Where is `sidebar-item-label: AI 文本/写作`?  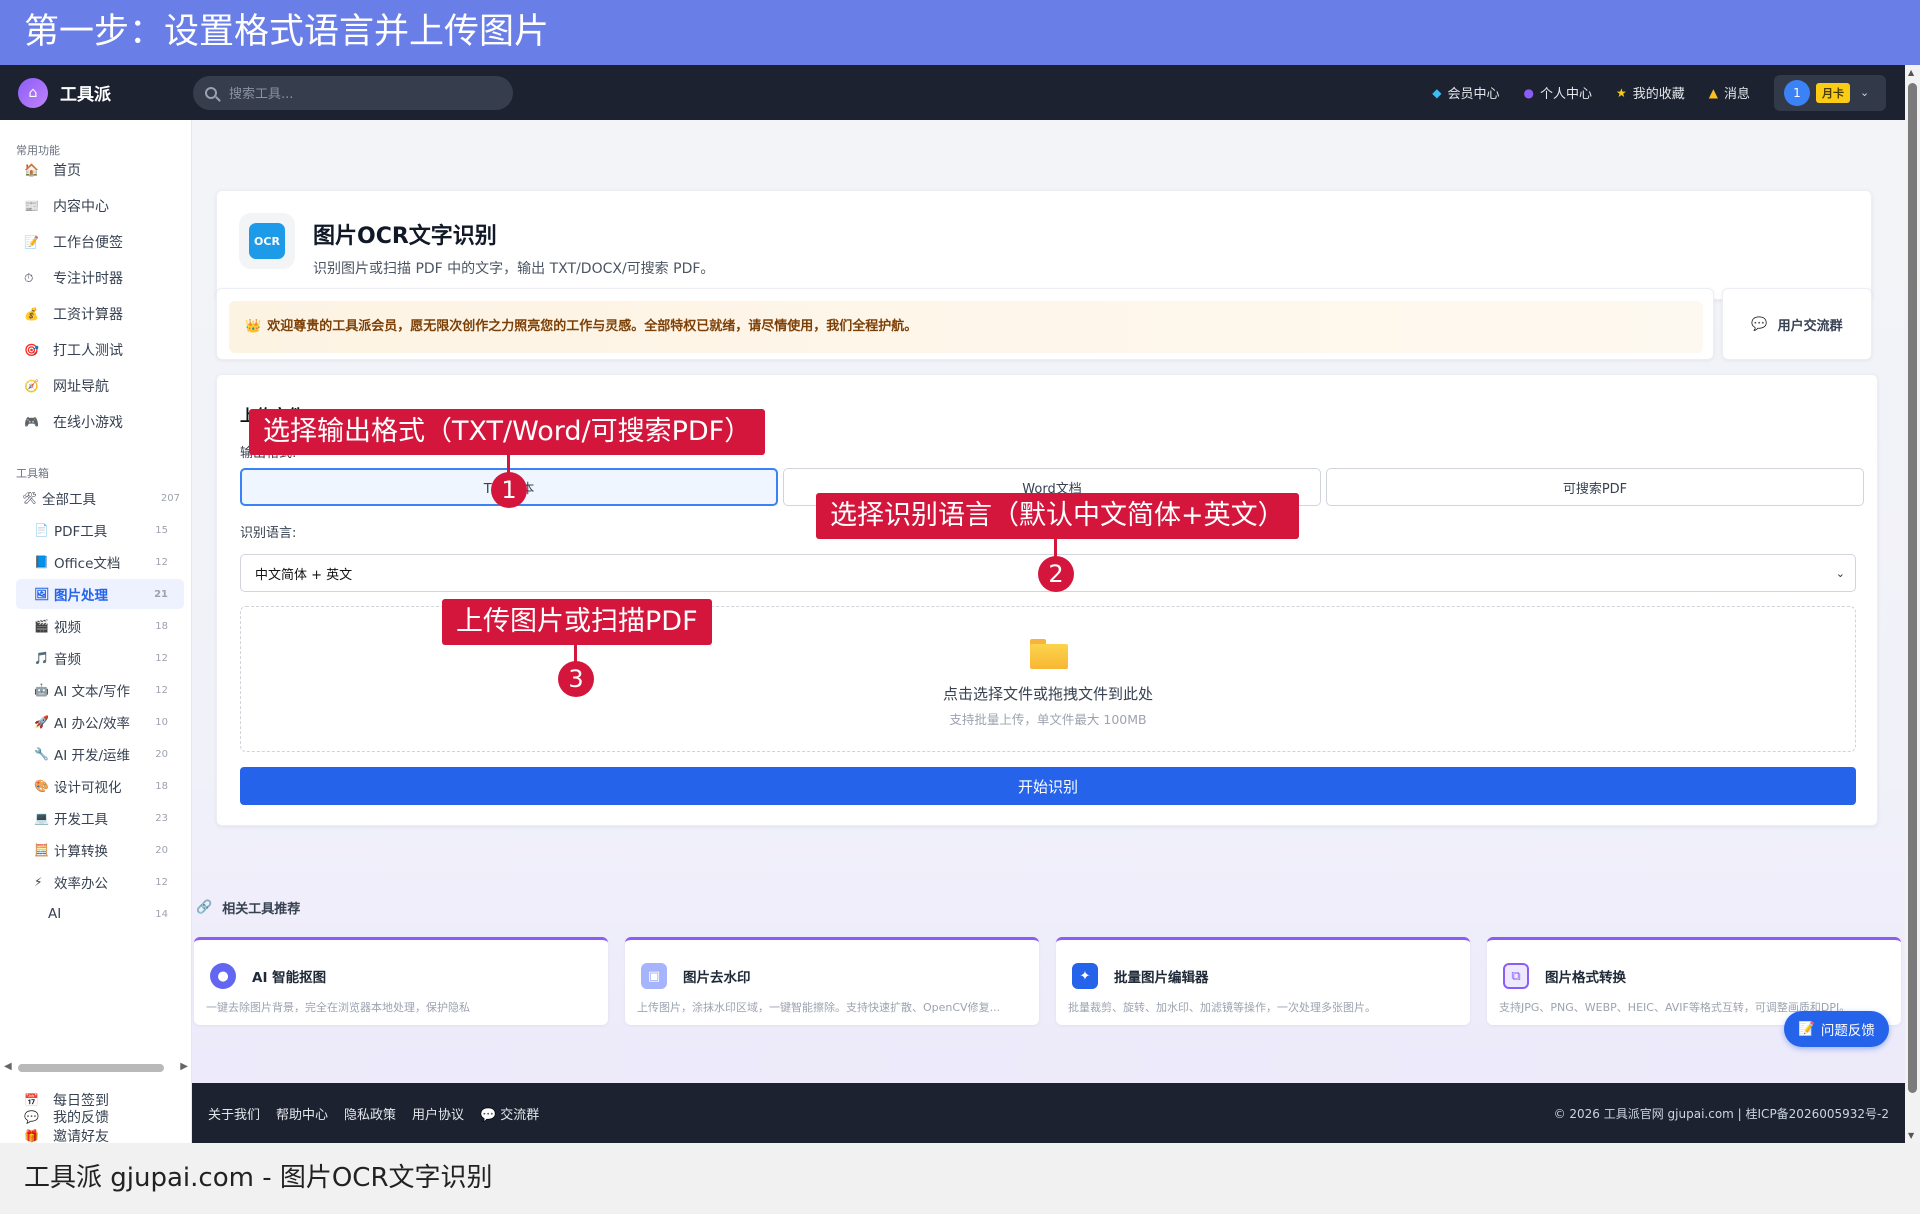 sidebar-item-label: AI 文本/写作 is located at coordinates (92, 692).